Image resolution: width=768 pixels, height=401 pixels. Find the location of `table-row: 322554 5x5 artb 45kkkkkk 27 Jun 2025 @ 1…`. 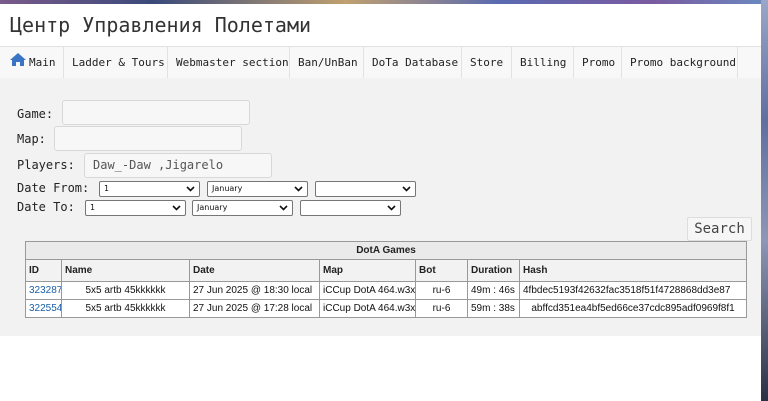

table-row: 322554 5x5 artb 45kkkkkk 27 Jun 2025 @ 1… is located at coordinates (386, 308).